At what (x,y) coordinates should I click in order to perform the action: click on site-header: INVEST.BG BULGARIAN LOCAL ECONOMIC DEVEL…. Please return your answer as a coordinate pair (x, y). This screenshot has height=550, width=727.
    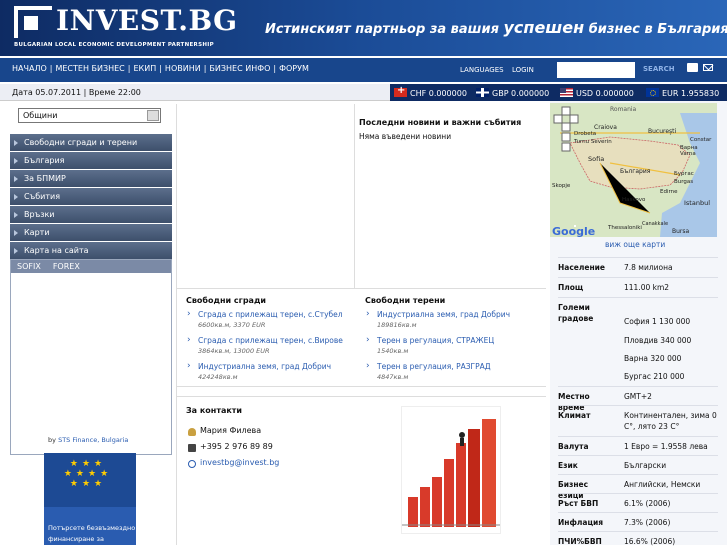
    Looking at the image, I should click on (363, 28).